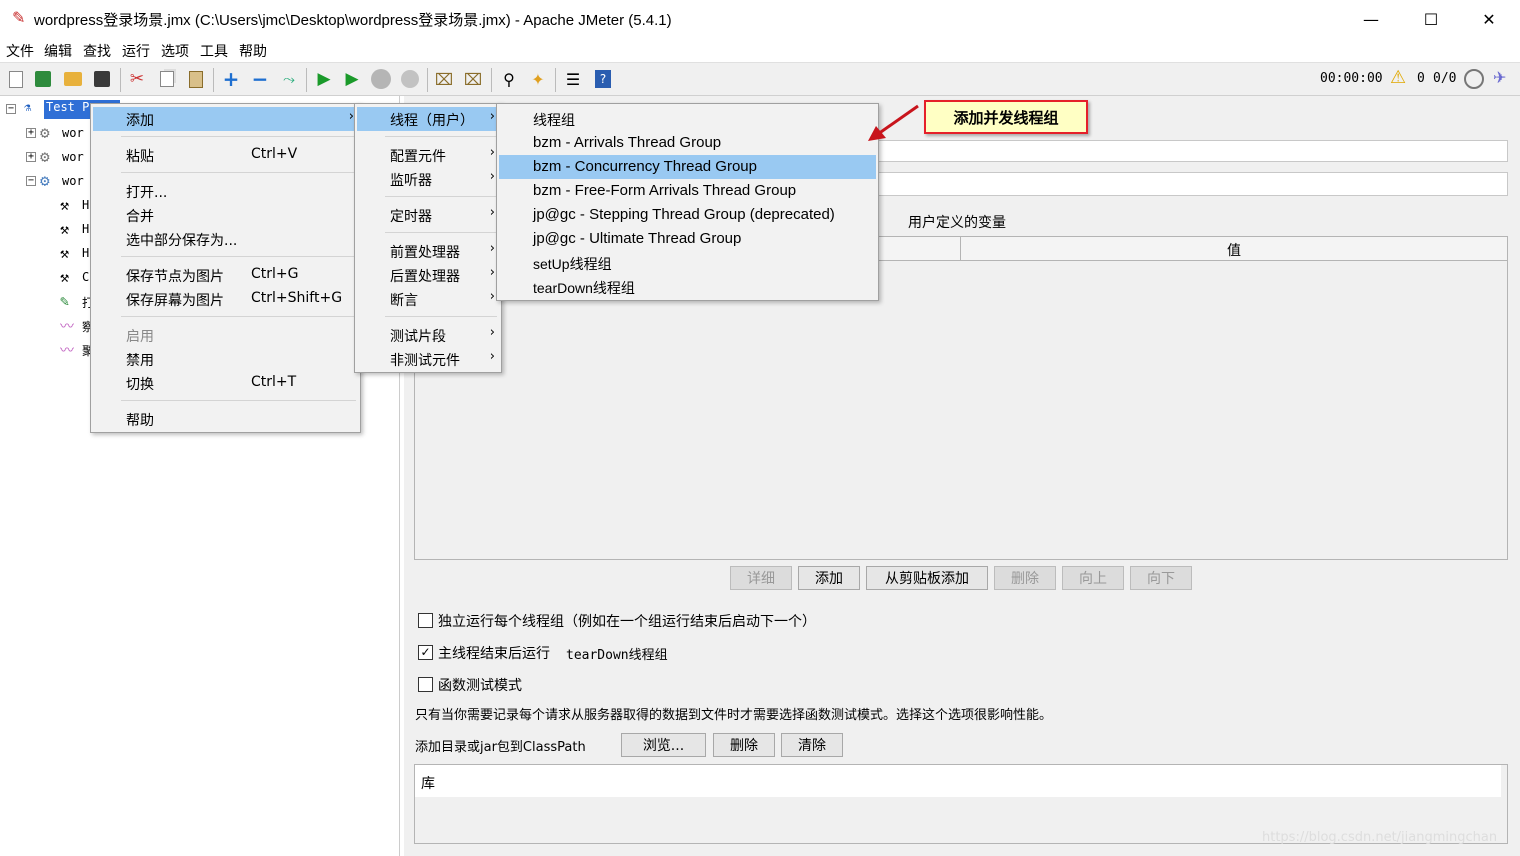 The image size is (1520, 856). What do you see at coordinates (1398, 77) in the screenshot?
I see `warning-icon: ⚠` at bounding box center [1398, 77].